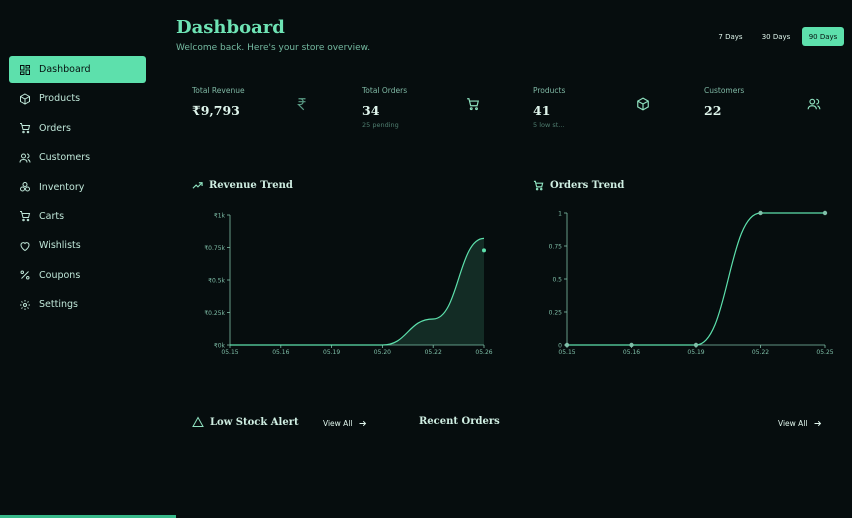 This screenshot has height=518, width=852. Describe the element at coordinates (197, 185) in the screenshot. I see `trending-up-icon` at that location.